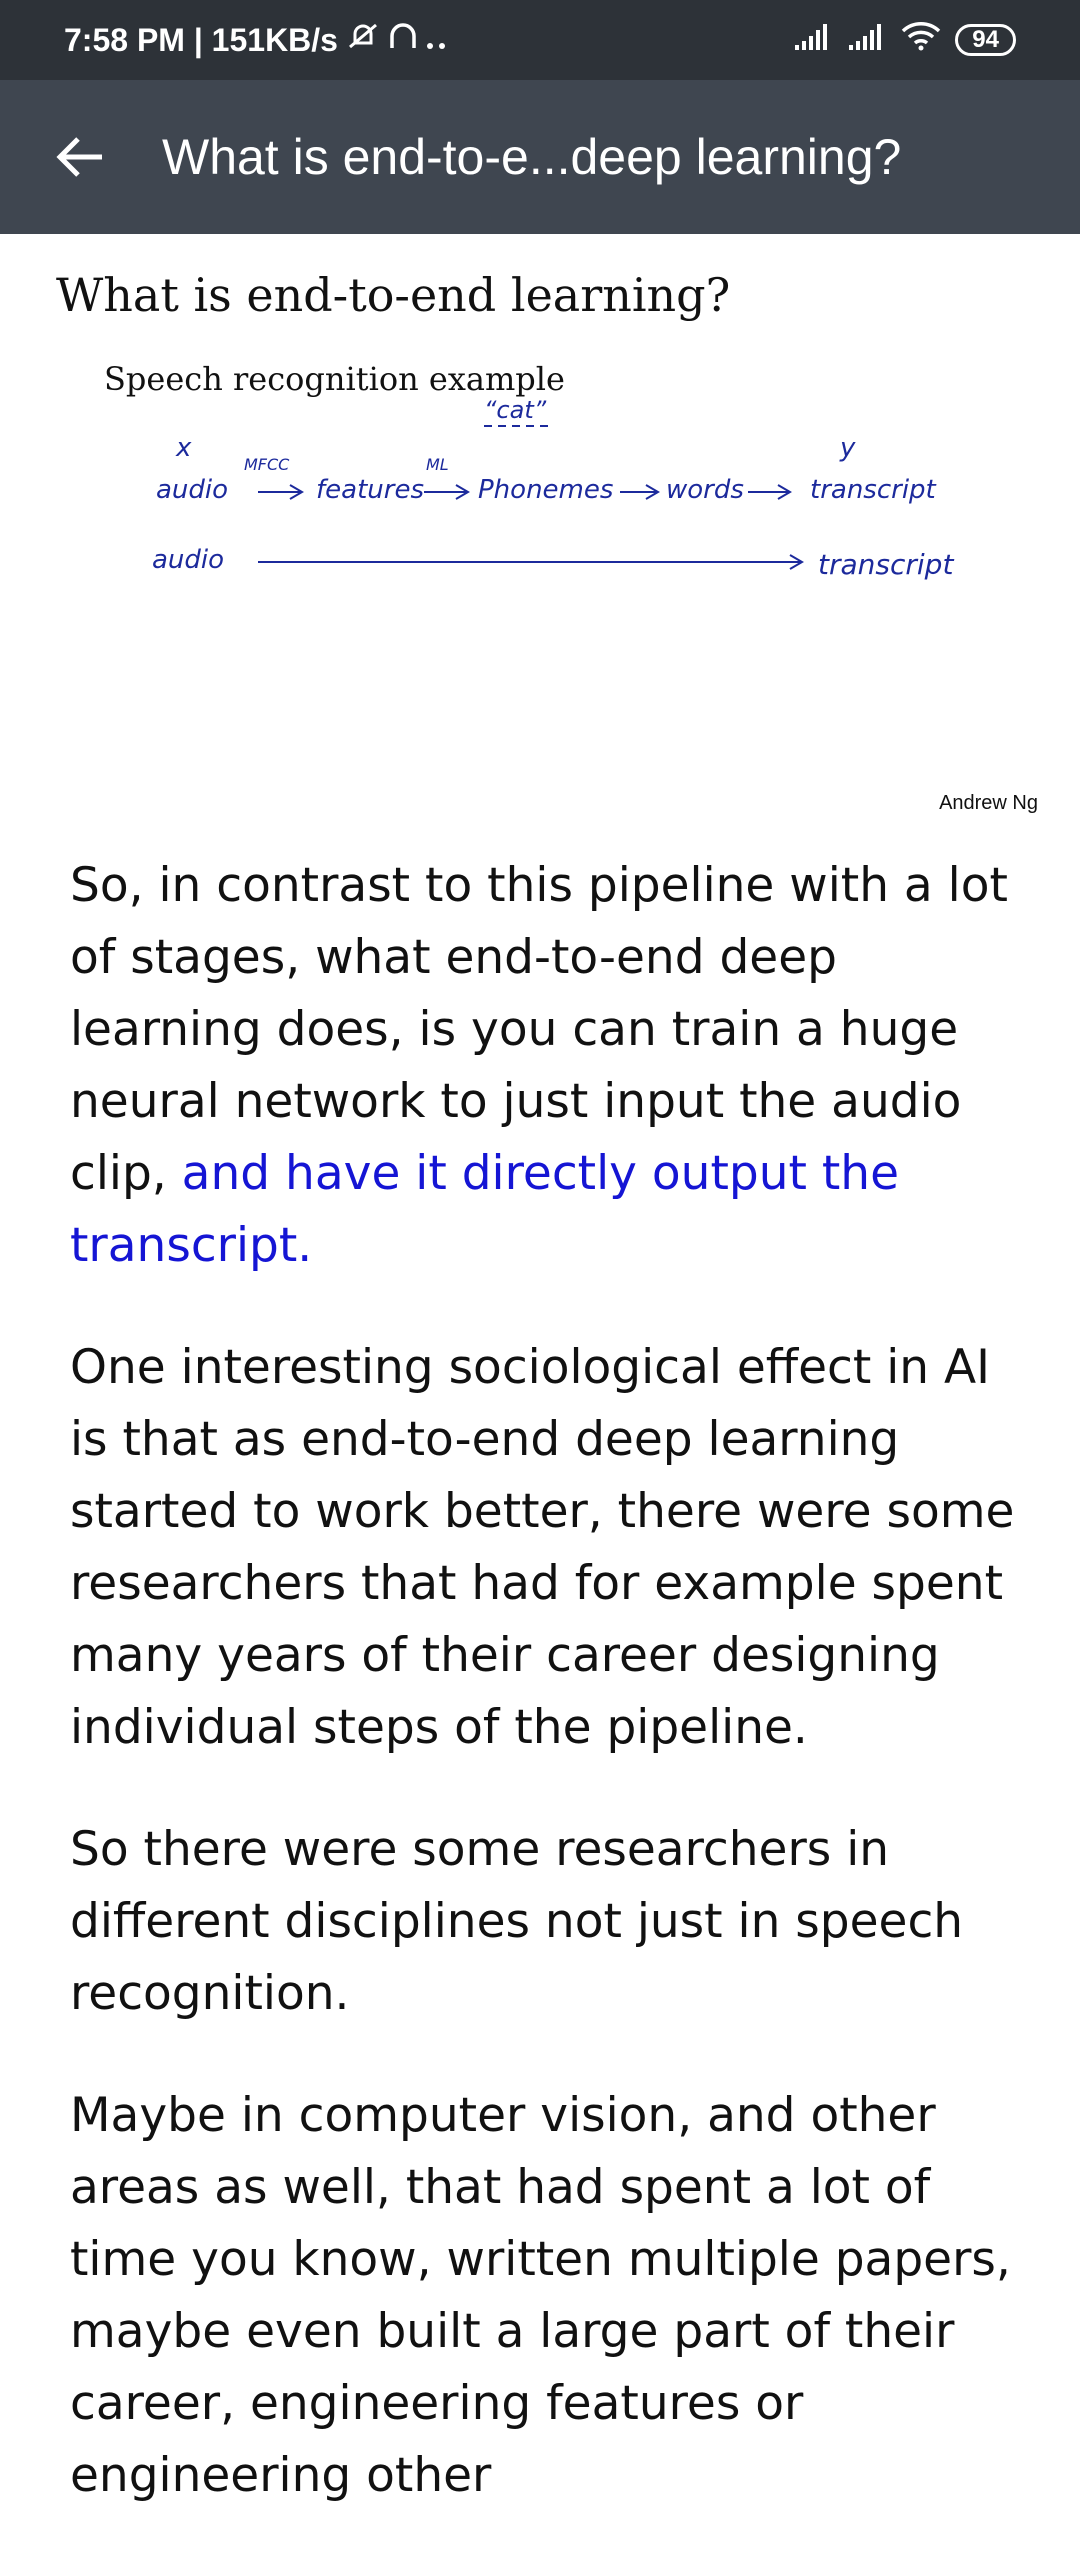 The image size is (1080, 2562). Describe the element at coordinates (985, 40) in the screenshot. I see `battery-indicator: 94` at that location.